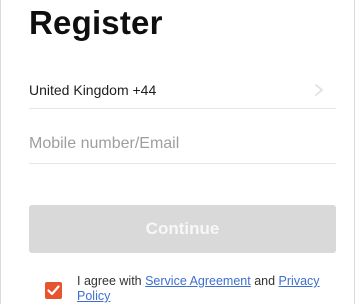 The height and width of the screenshot is (304, 355). I want to click on agreement-checkbox, so click(53, 290).